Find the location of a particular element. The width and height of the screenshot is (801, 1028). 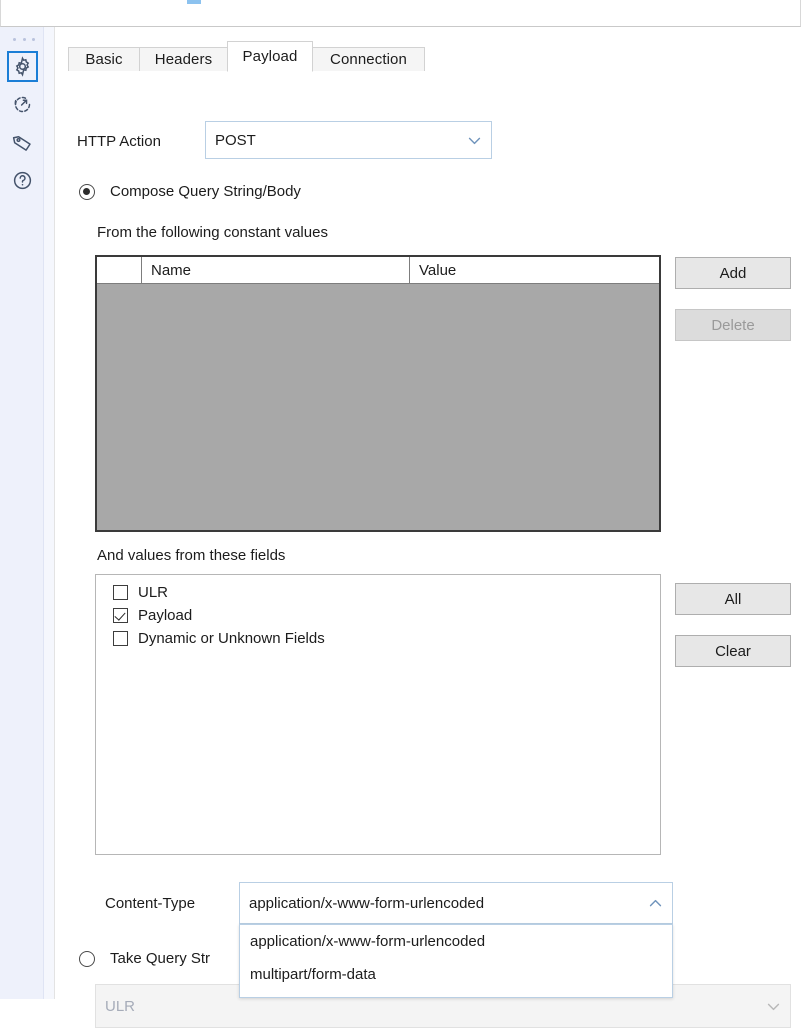

delete-button: Delete is located at coordinates (733, 325).